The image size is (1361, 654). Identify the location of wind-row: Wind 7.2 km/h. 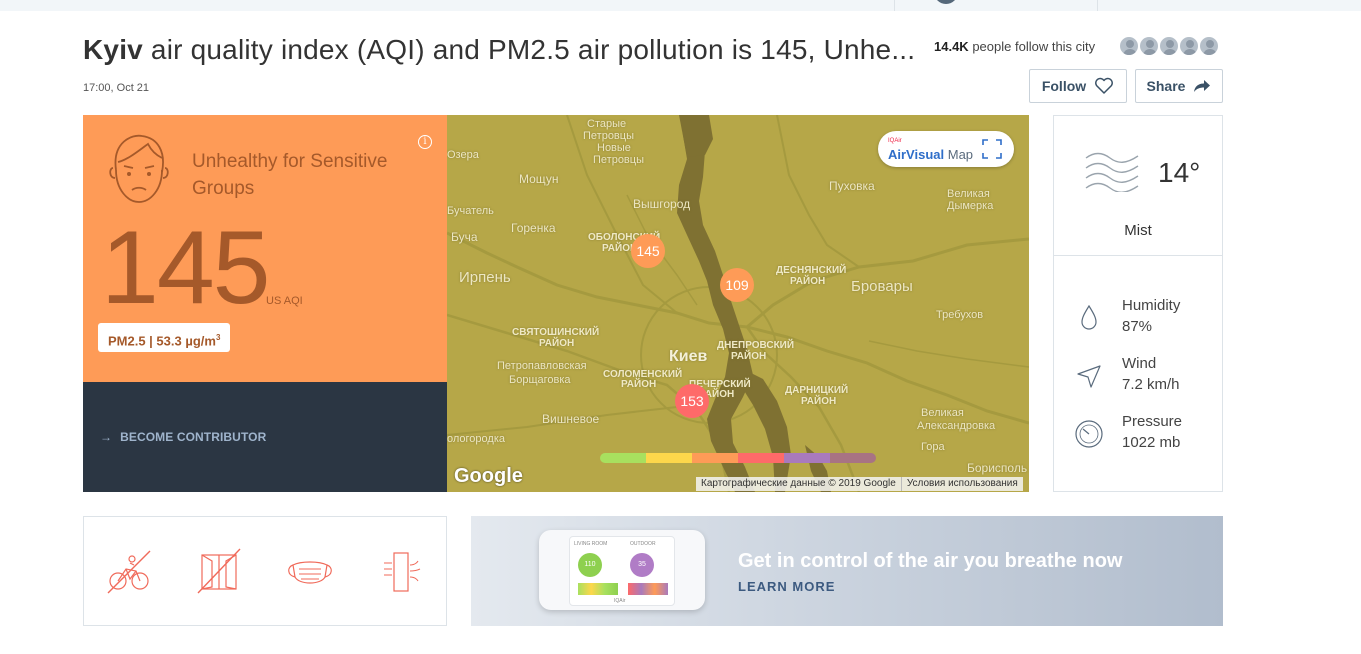
(1138, 380).